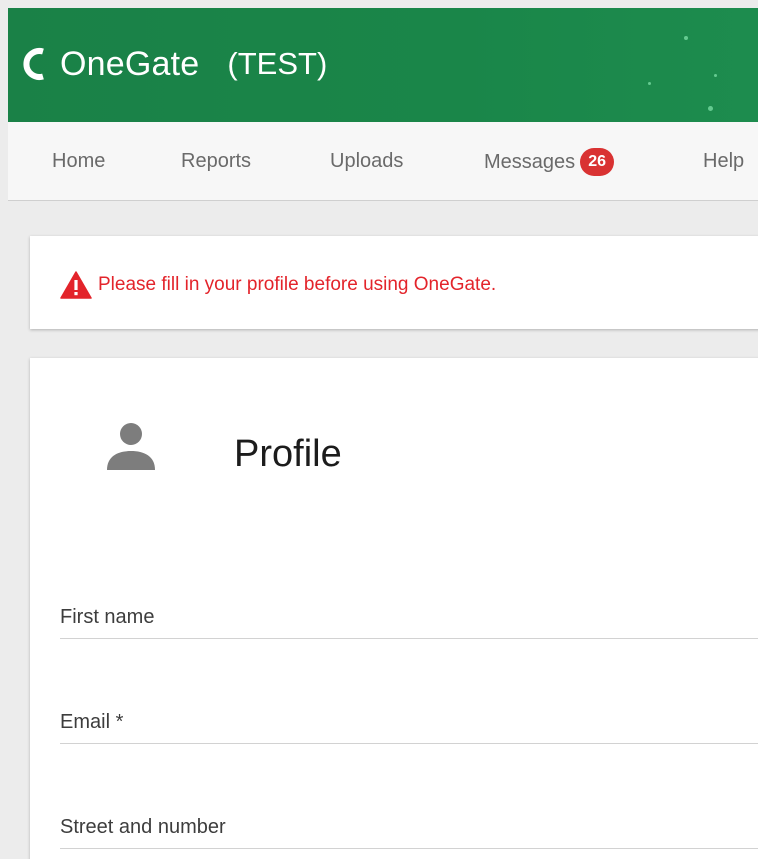 This screenshot has height=859, width=758. I want to click on email-field: Email *, so click(409, 723).